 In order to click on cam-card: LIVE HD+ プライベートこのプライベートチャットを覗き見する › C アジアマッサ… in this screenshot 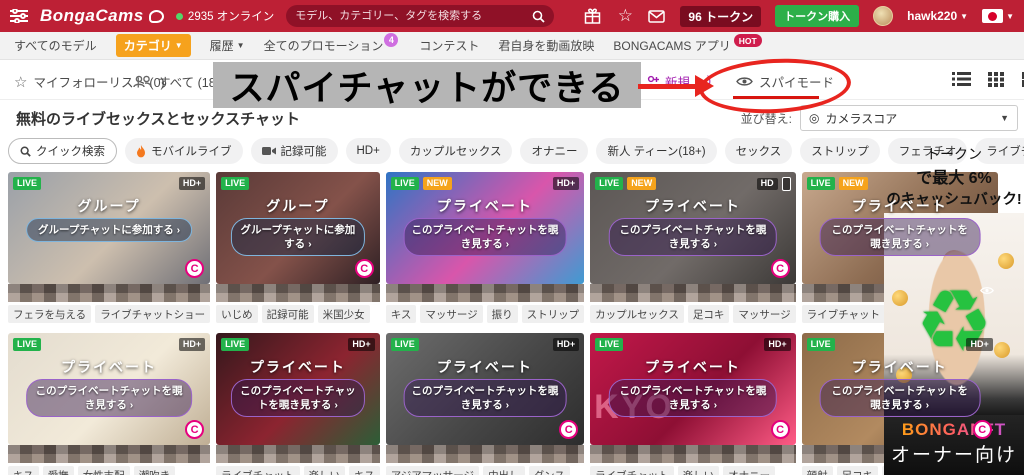, I will do `click(485, 404)`.